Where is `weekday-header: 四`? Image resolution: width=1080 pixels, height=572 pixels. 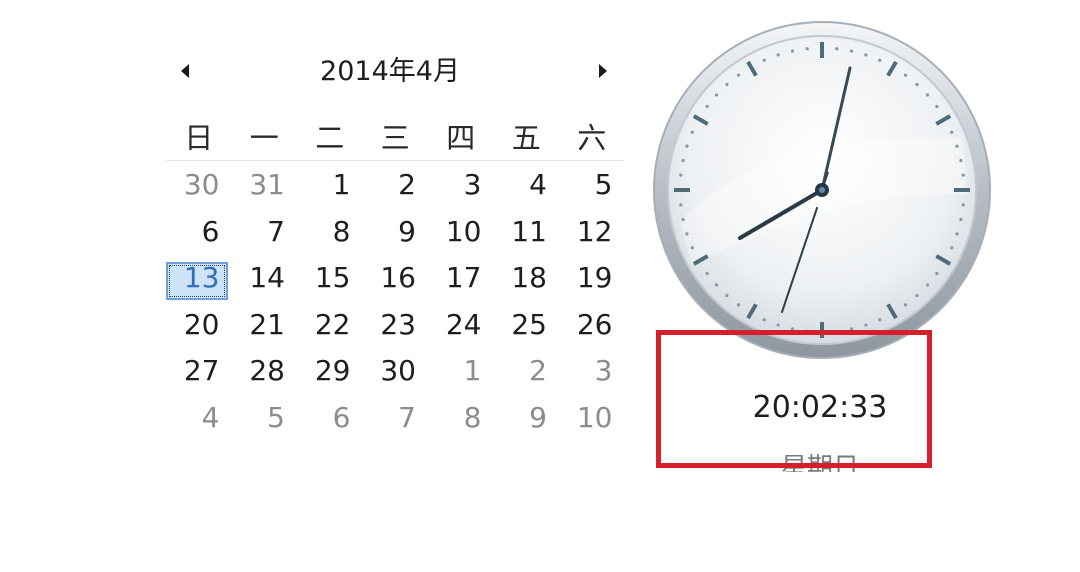
weekday-header: 四 is located at coordinates (461, 138).